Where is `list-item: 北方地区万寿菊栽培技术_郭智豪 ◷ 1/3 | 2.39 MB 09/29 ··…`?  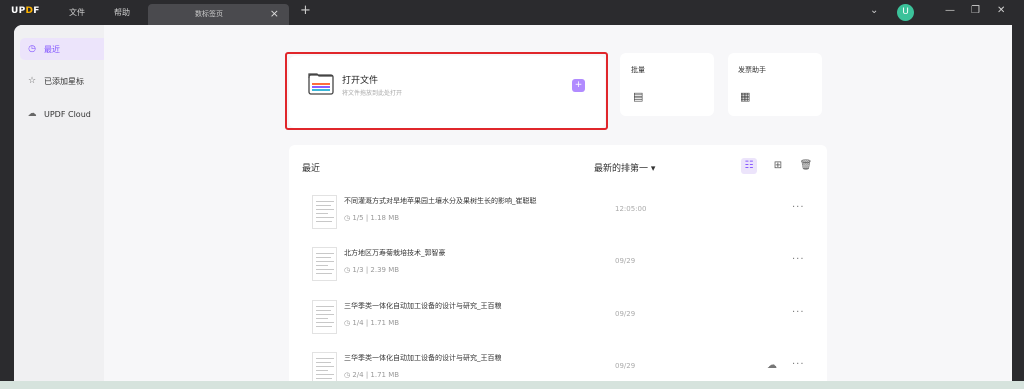 list-item: 北方地区万寿菊栽培技术_郭智豪 ◷ 1/3 | 2.39 MB 09/29 ··… is located at coordinates (557, 273).